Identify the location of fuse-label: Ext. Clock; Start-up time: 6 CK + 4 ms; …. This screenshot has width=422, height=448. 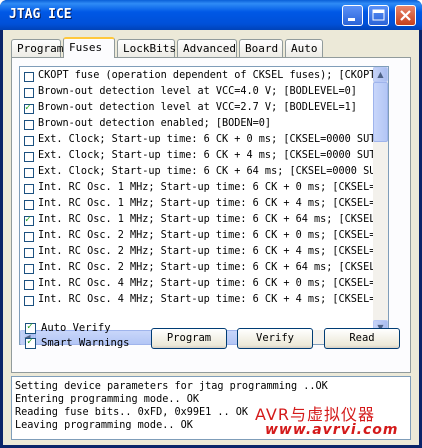
(205, 155).